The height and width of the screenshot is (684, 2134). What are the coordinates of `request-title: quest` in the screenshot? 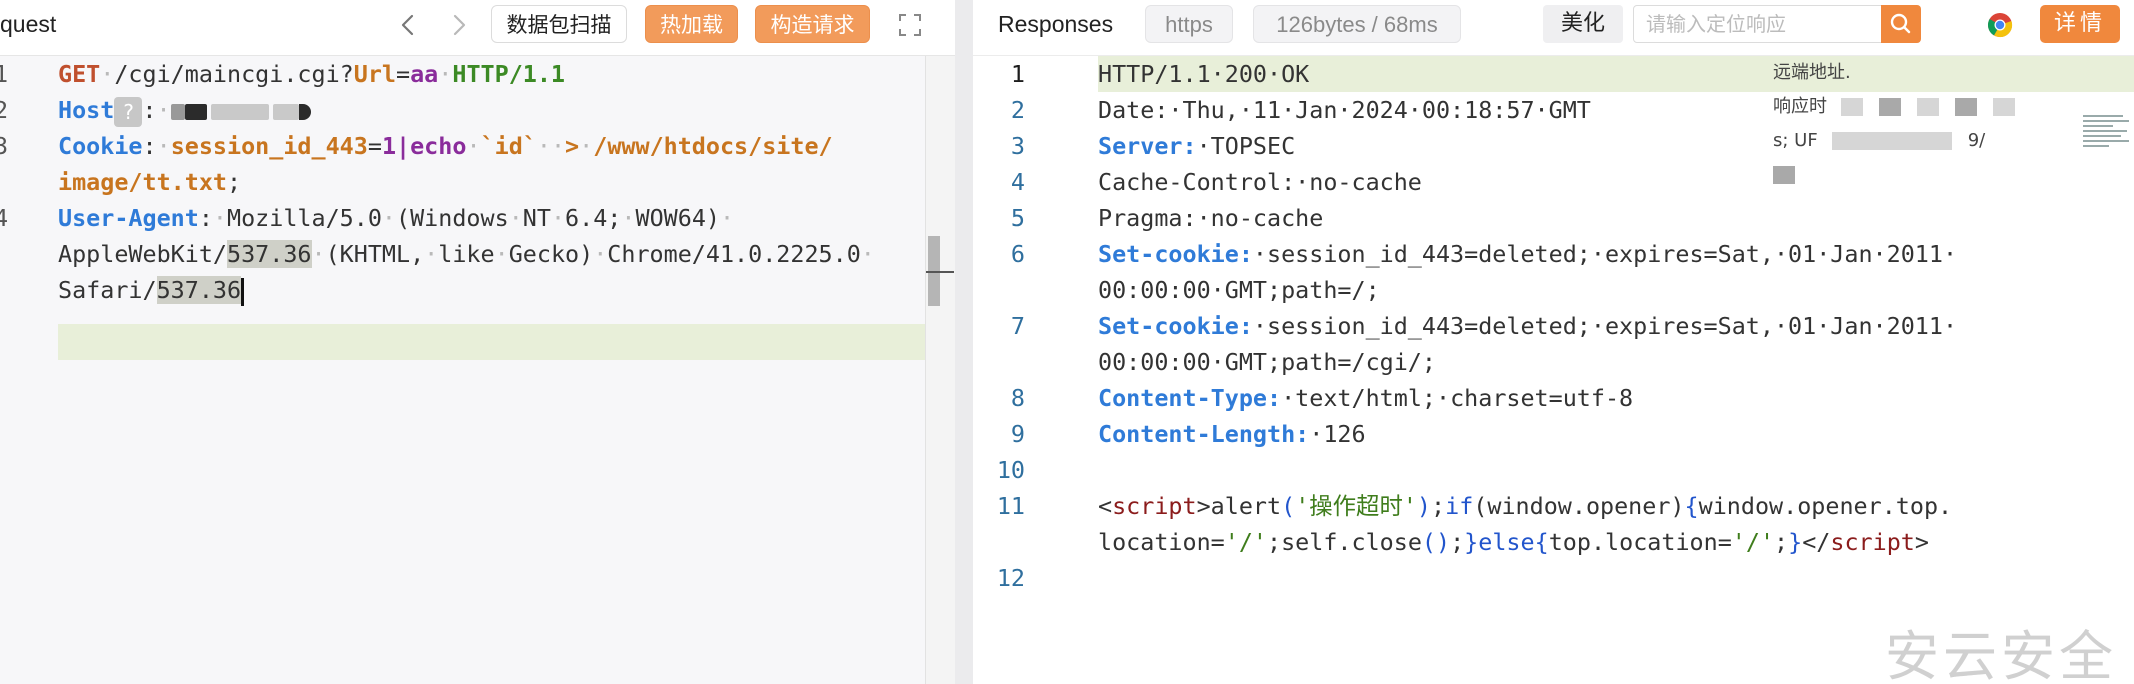 It's located at (28, 24).